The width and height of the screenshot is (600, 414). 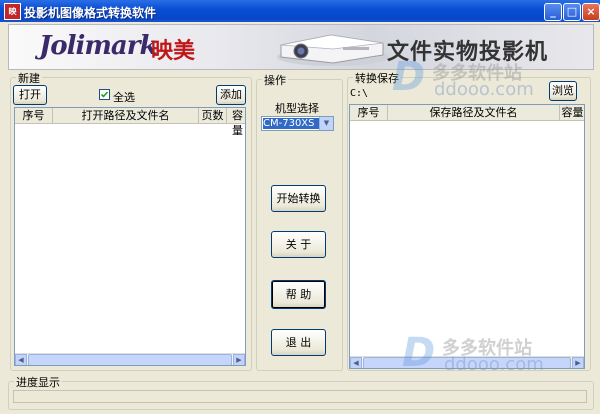 I want to click on help-button: 帮 助, so click(x=298, y=294).